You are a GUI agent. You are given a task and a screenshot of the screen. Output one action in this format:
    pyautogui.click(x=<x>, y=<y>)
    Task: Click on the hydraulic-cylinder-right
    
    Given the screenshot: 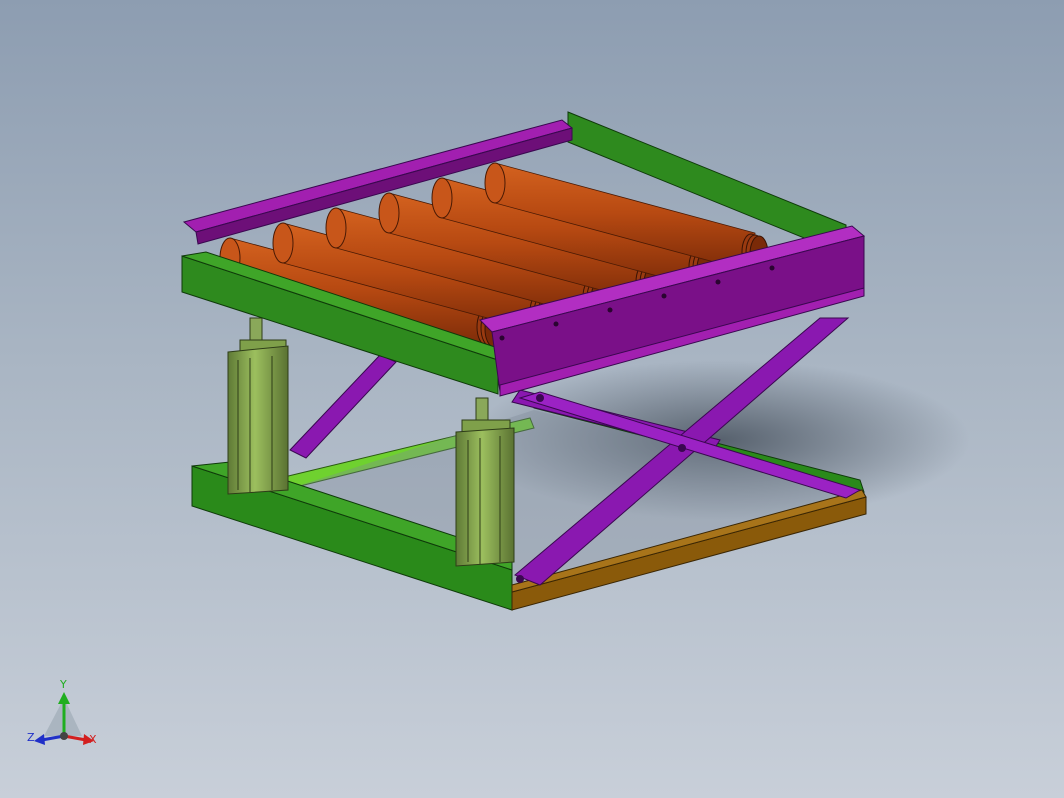 What is the action you would take?
    pyautogui.click(x=485, y=482)
    